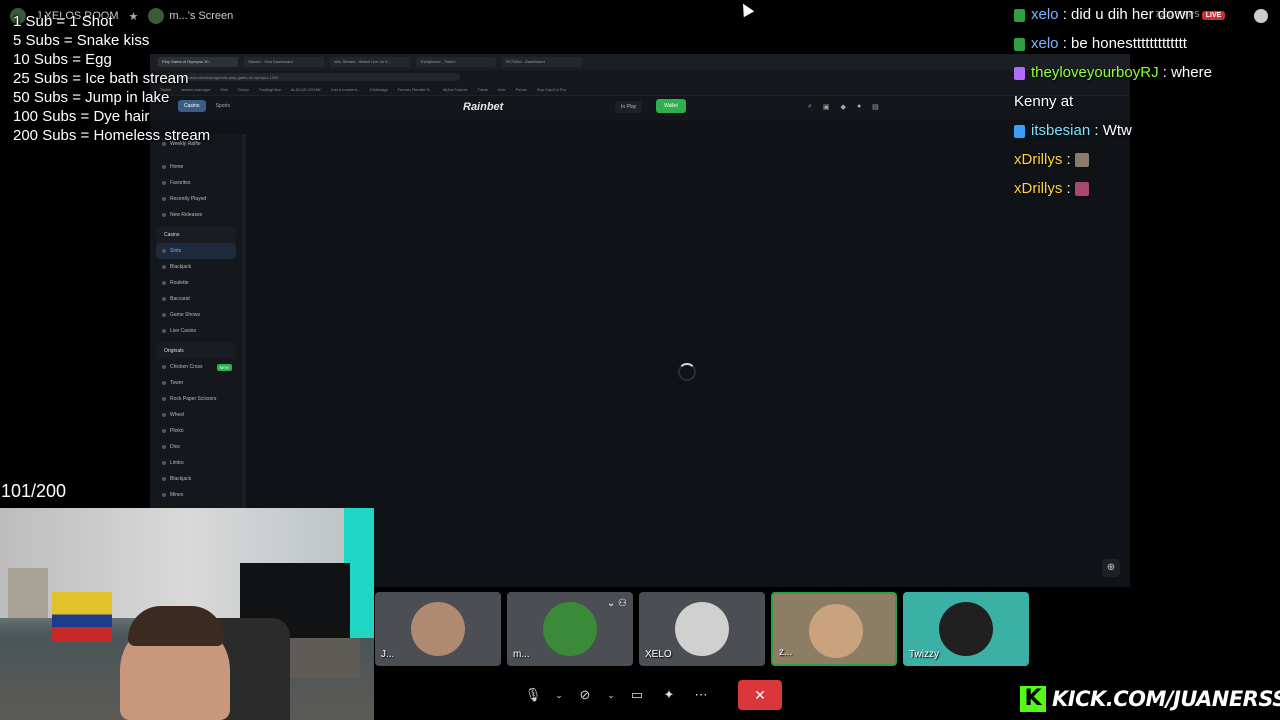 The width and height of the screenshot is (1280, 720). Describe the element at coordinates (177, 415) in the screenshot. I see `sidebar-item-label: Wheel` at that location.